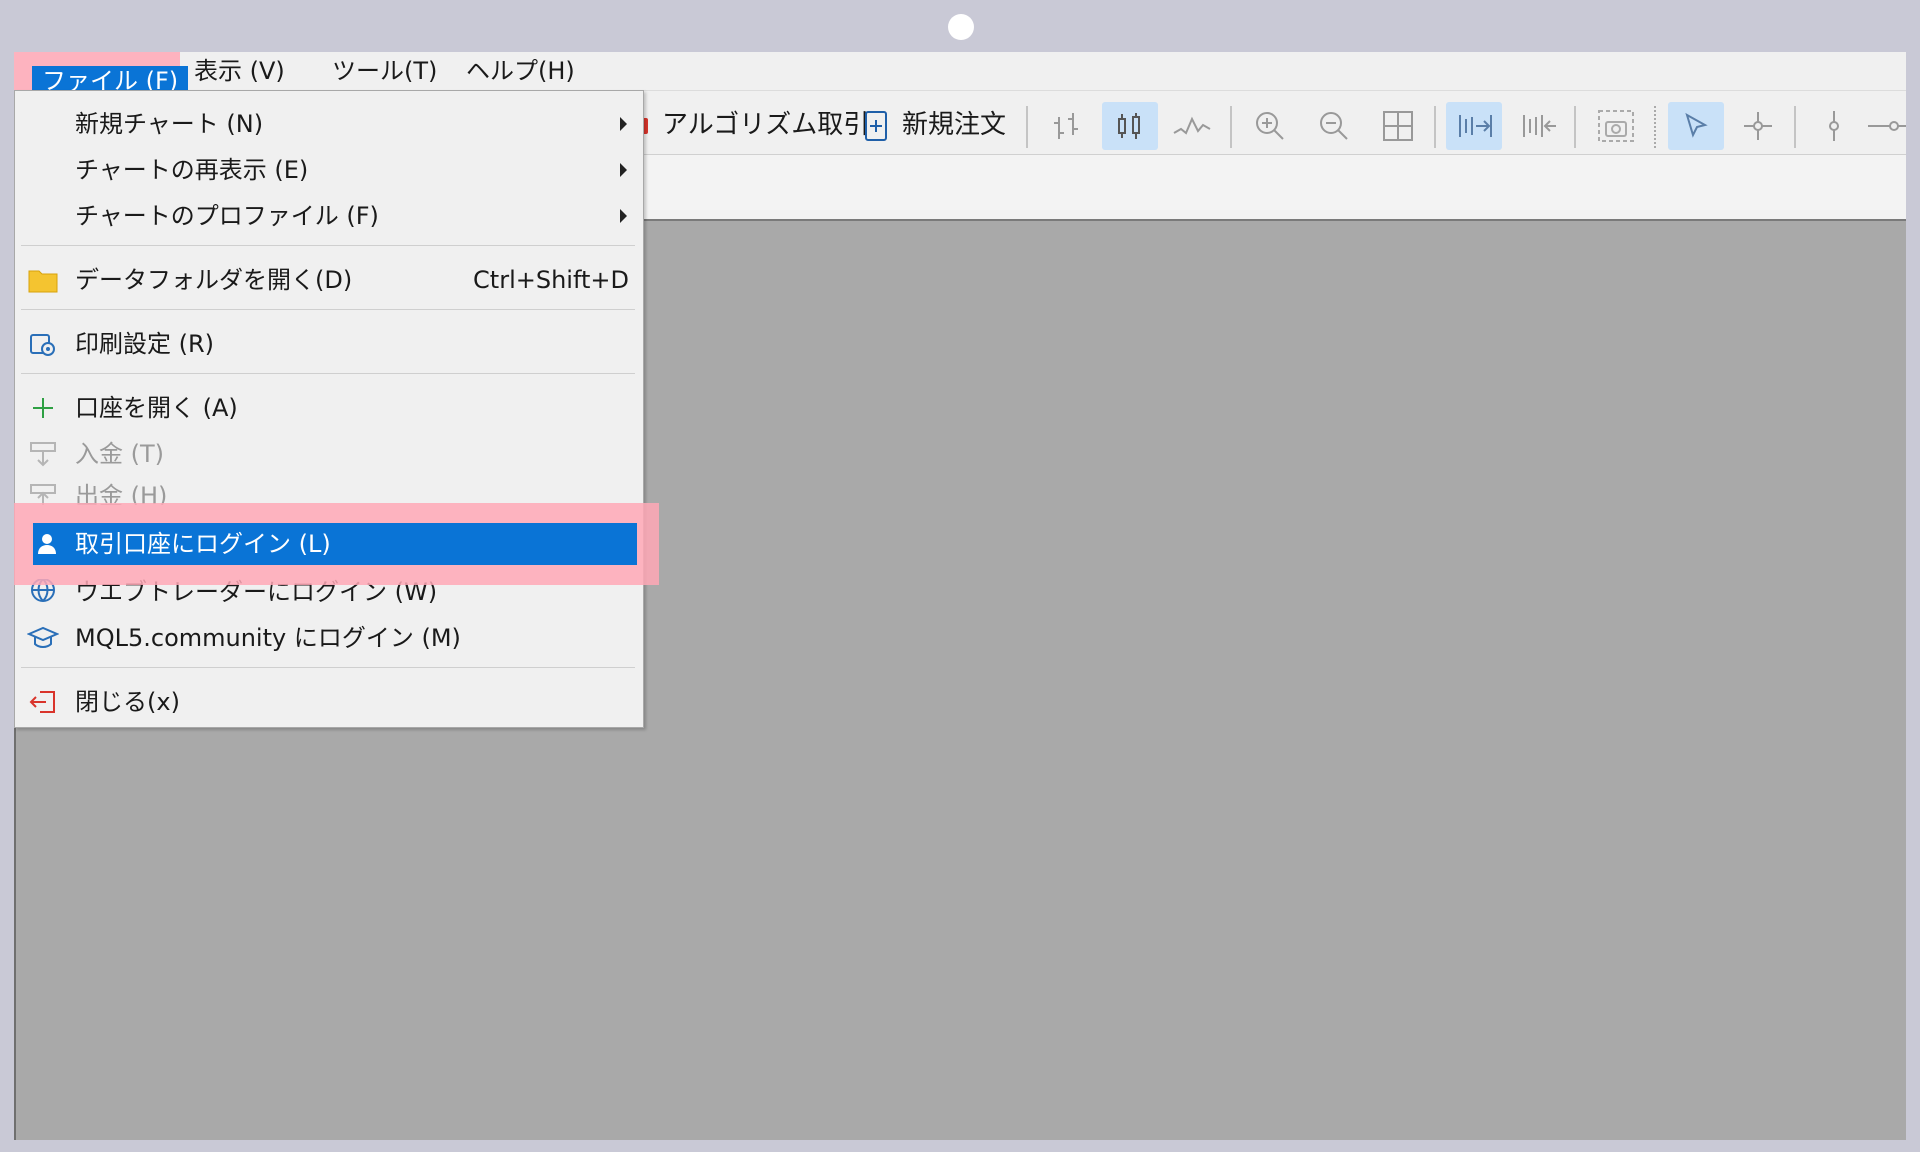 This screenshot has width=1920, height=1152. What do you see at coordinates (1696, 126) in the screenshot?
I see `cursor-icon` at bounding box center [1696, 126].